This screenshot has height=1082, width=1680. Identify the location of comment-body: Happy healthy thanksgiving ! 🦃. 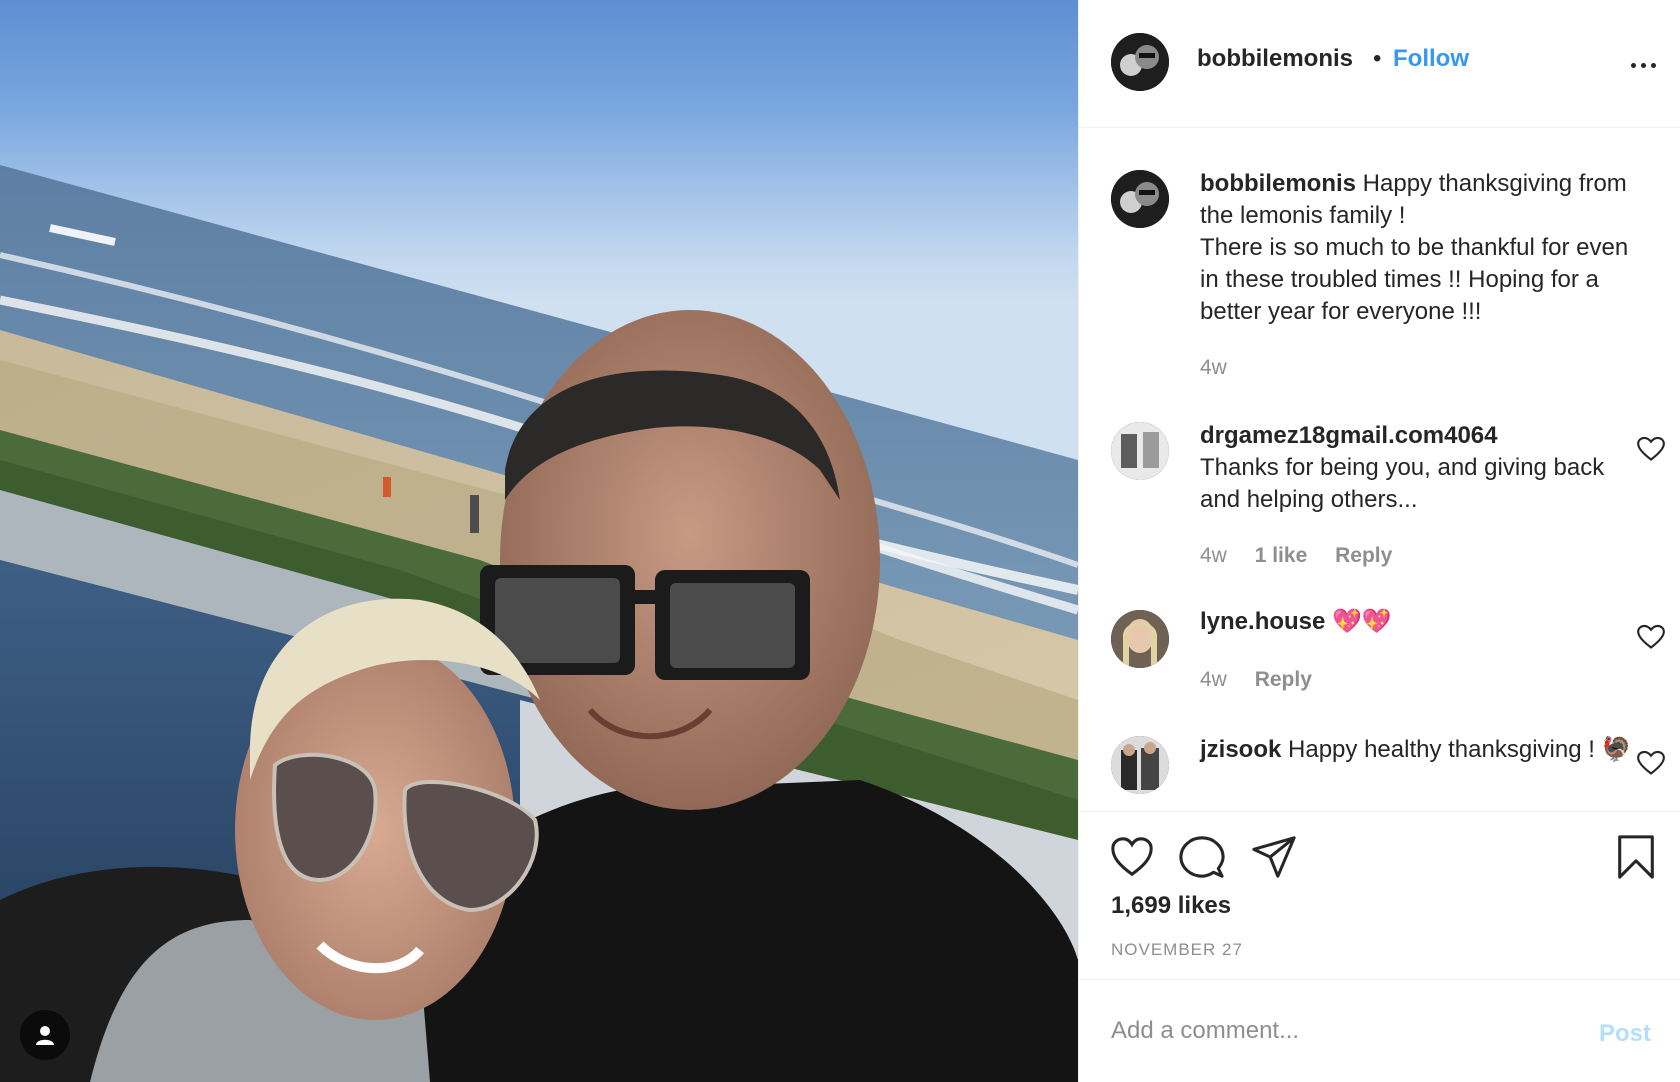
(1460, 749).